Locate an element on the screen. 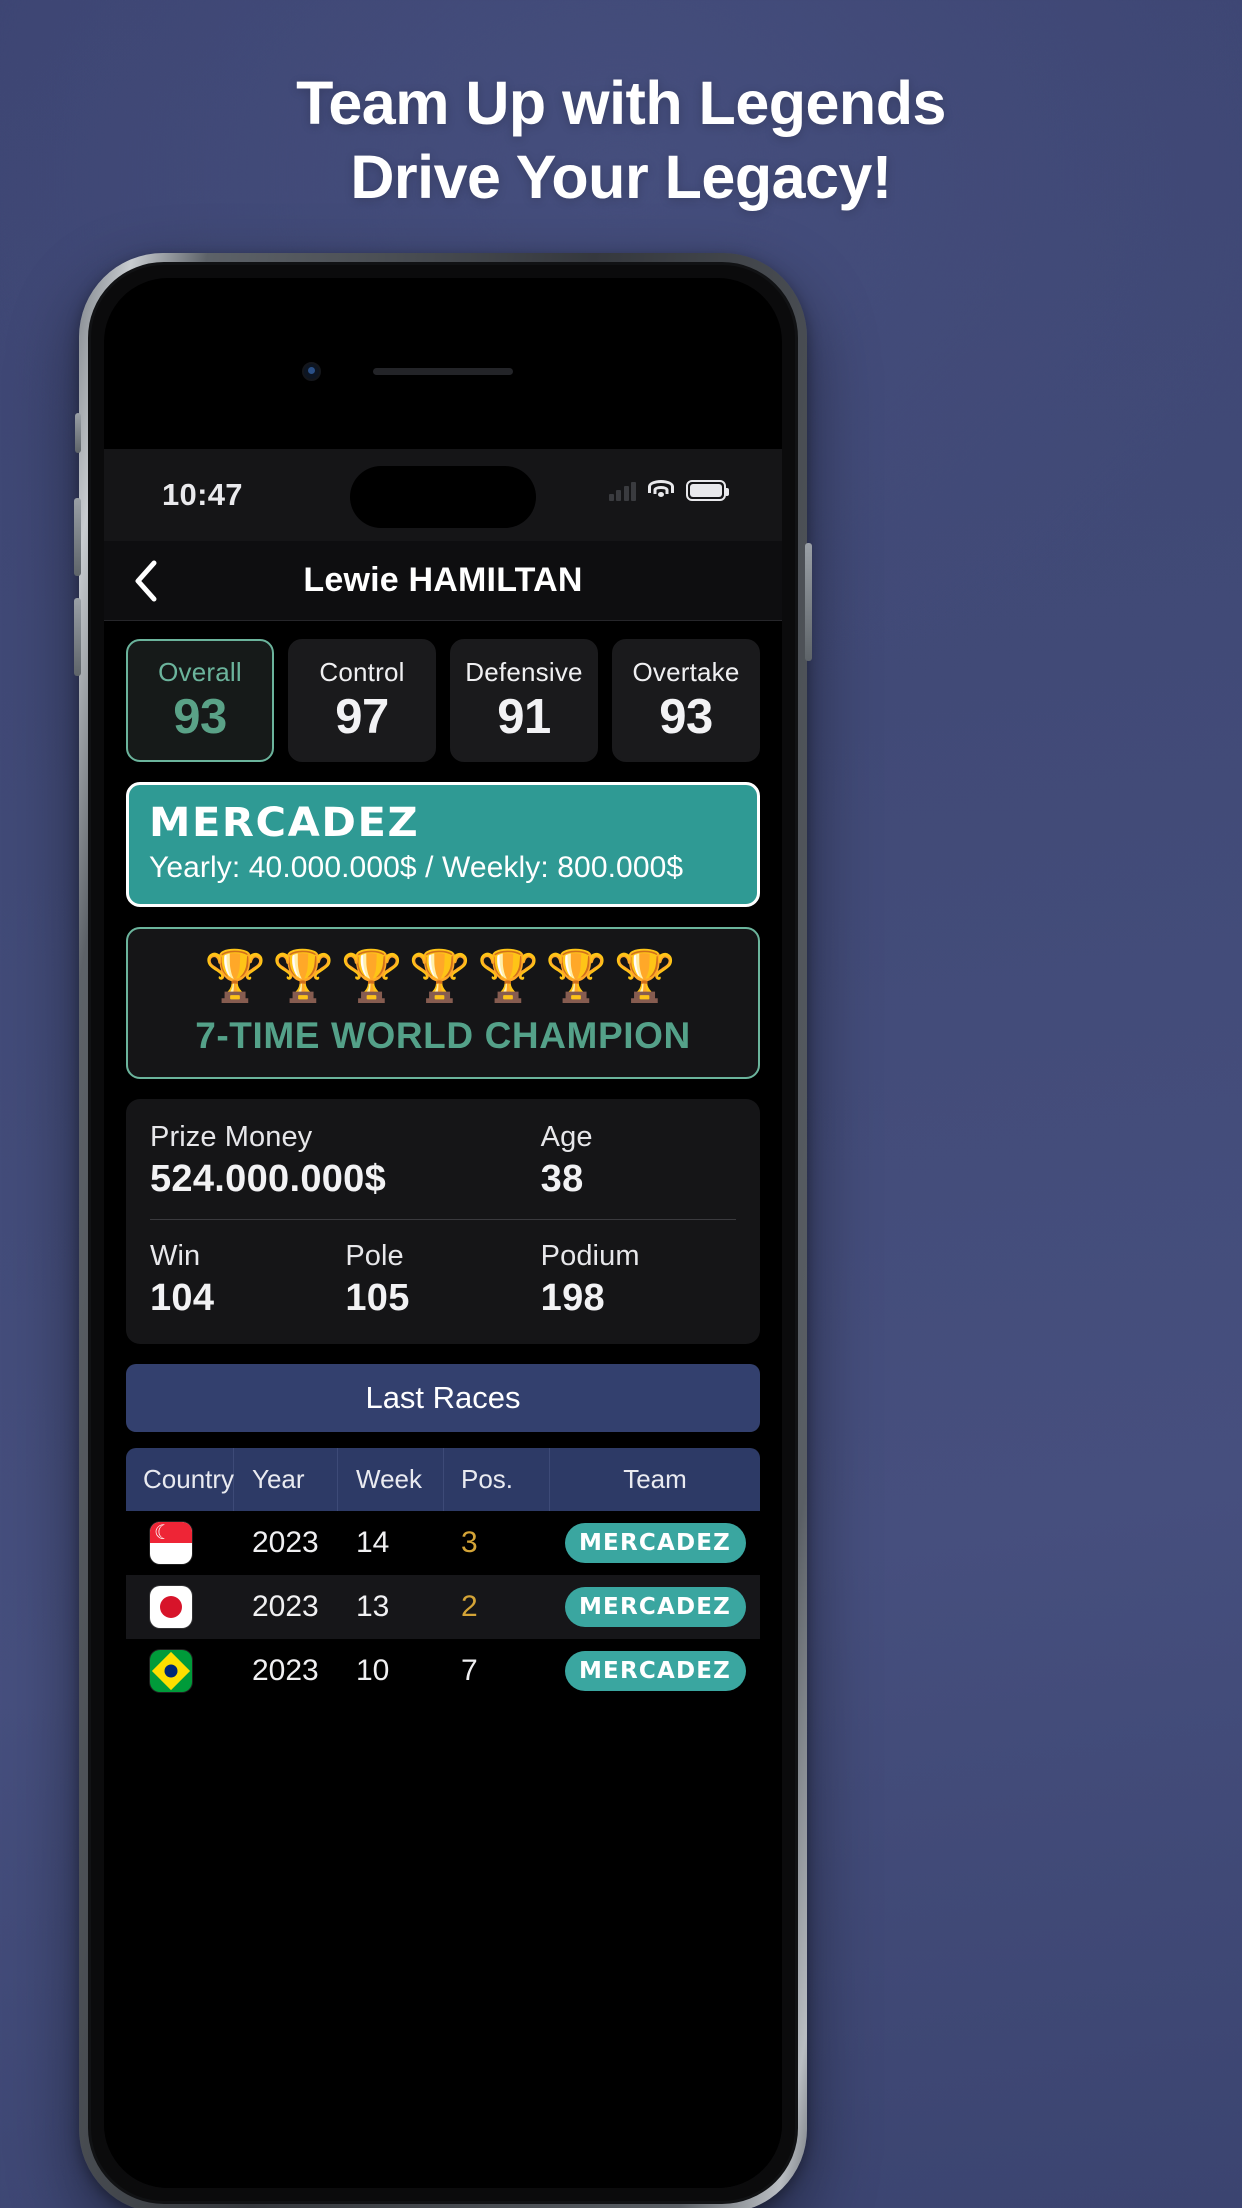 This screenshot has height=2208, width=1242. phone-sensor-area is located at coordinates (443, 374).